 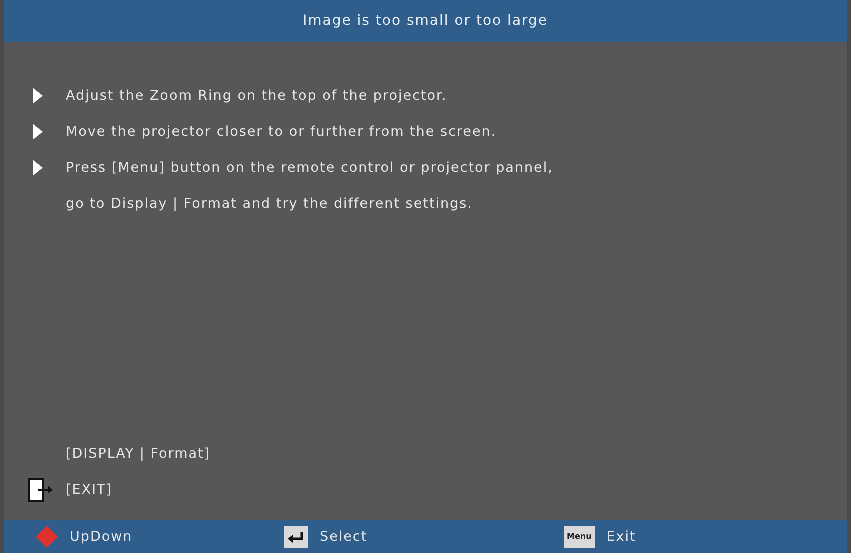 I want to click on window-title: Image is too small or too large, so click(x=425, y=21).